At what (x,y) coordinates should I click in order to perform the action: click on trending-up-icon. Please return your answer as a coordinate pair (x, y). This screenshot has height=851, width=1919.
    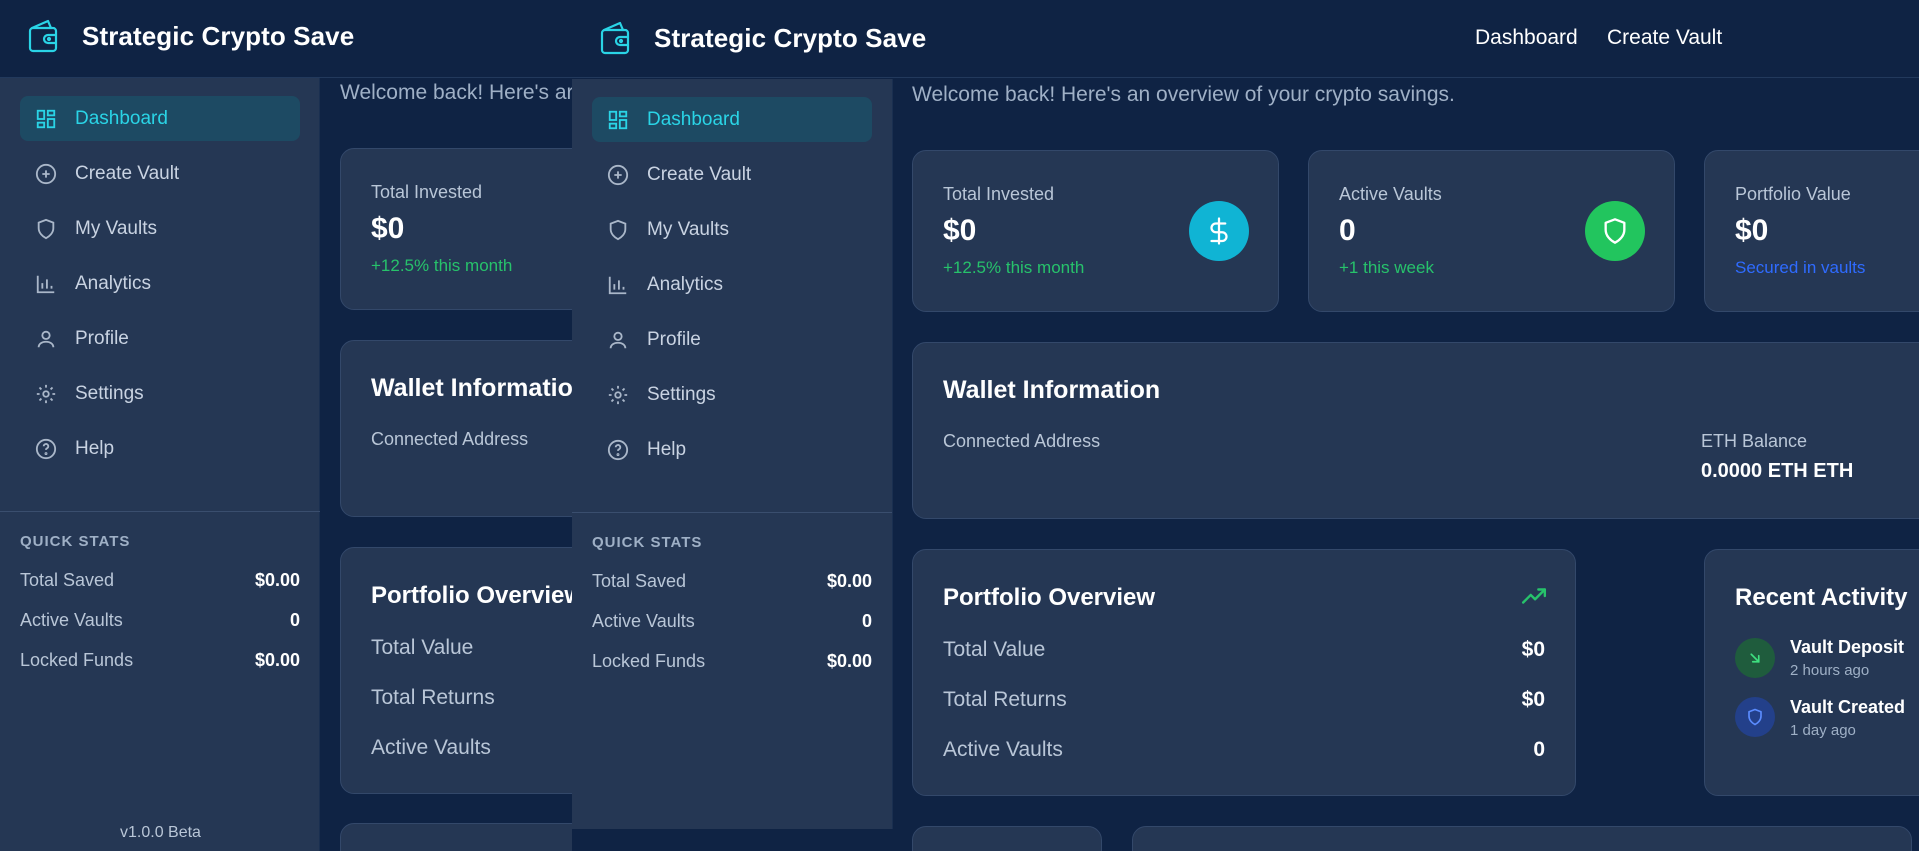
    Looking at the image, I should click on (1534, 598).